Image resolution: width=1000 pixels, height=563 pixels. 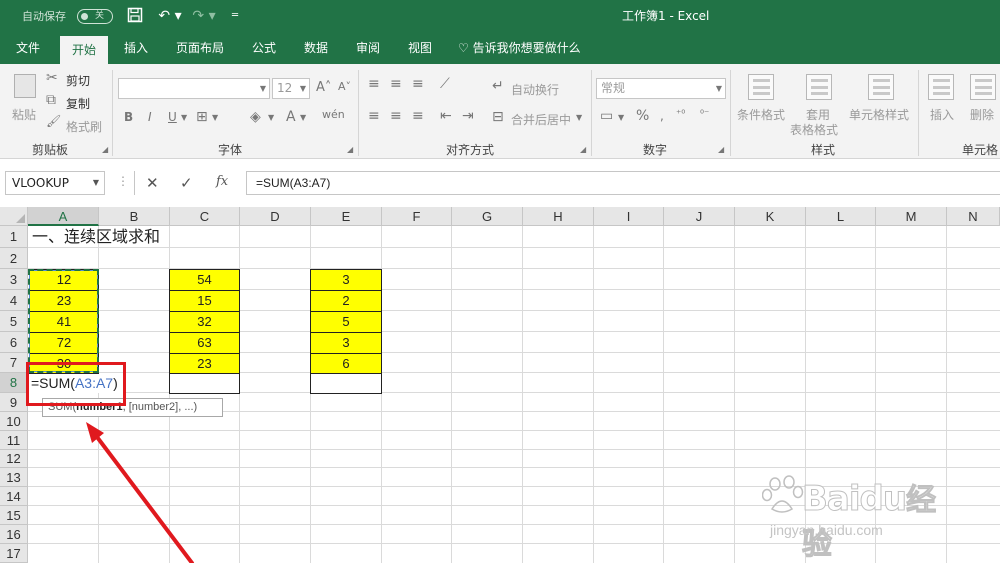 What do you see at coordinates (14, 553) in the screenshot?
I see `row-header-17: 17` at bounding box center [14, 553].